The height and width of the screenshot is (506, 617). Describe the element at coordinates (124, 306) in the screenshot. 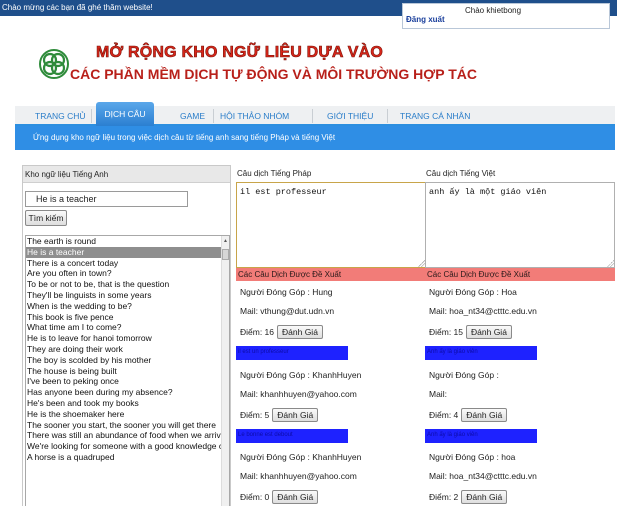

I see `sentence-list-item: When is the wedding to be?` at that location.